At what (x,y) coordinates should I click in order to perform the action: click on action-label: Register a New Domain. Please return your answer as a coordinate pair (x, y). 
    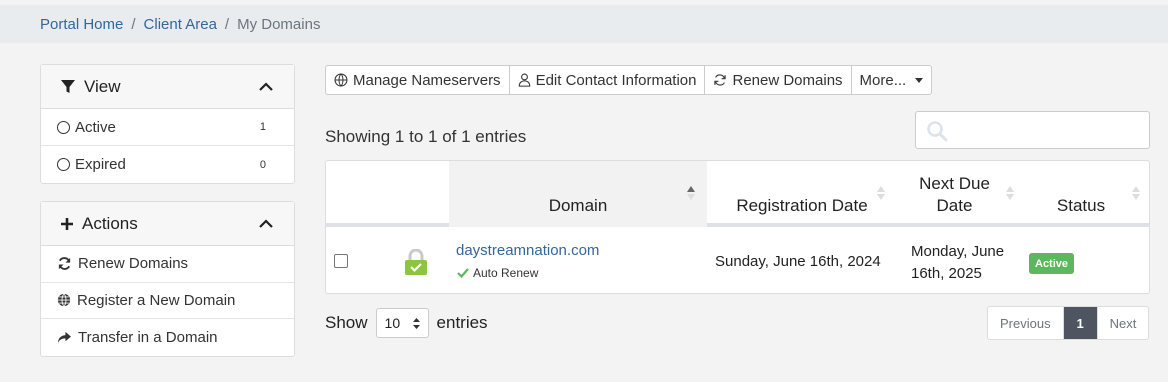
    Looking at the image, I should click on (156, 300).